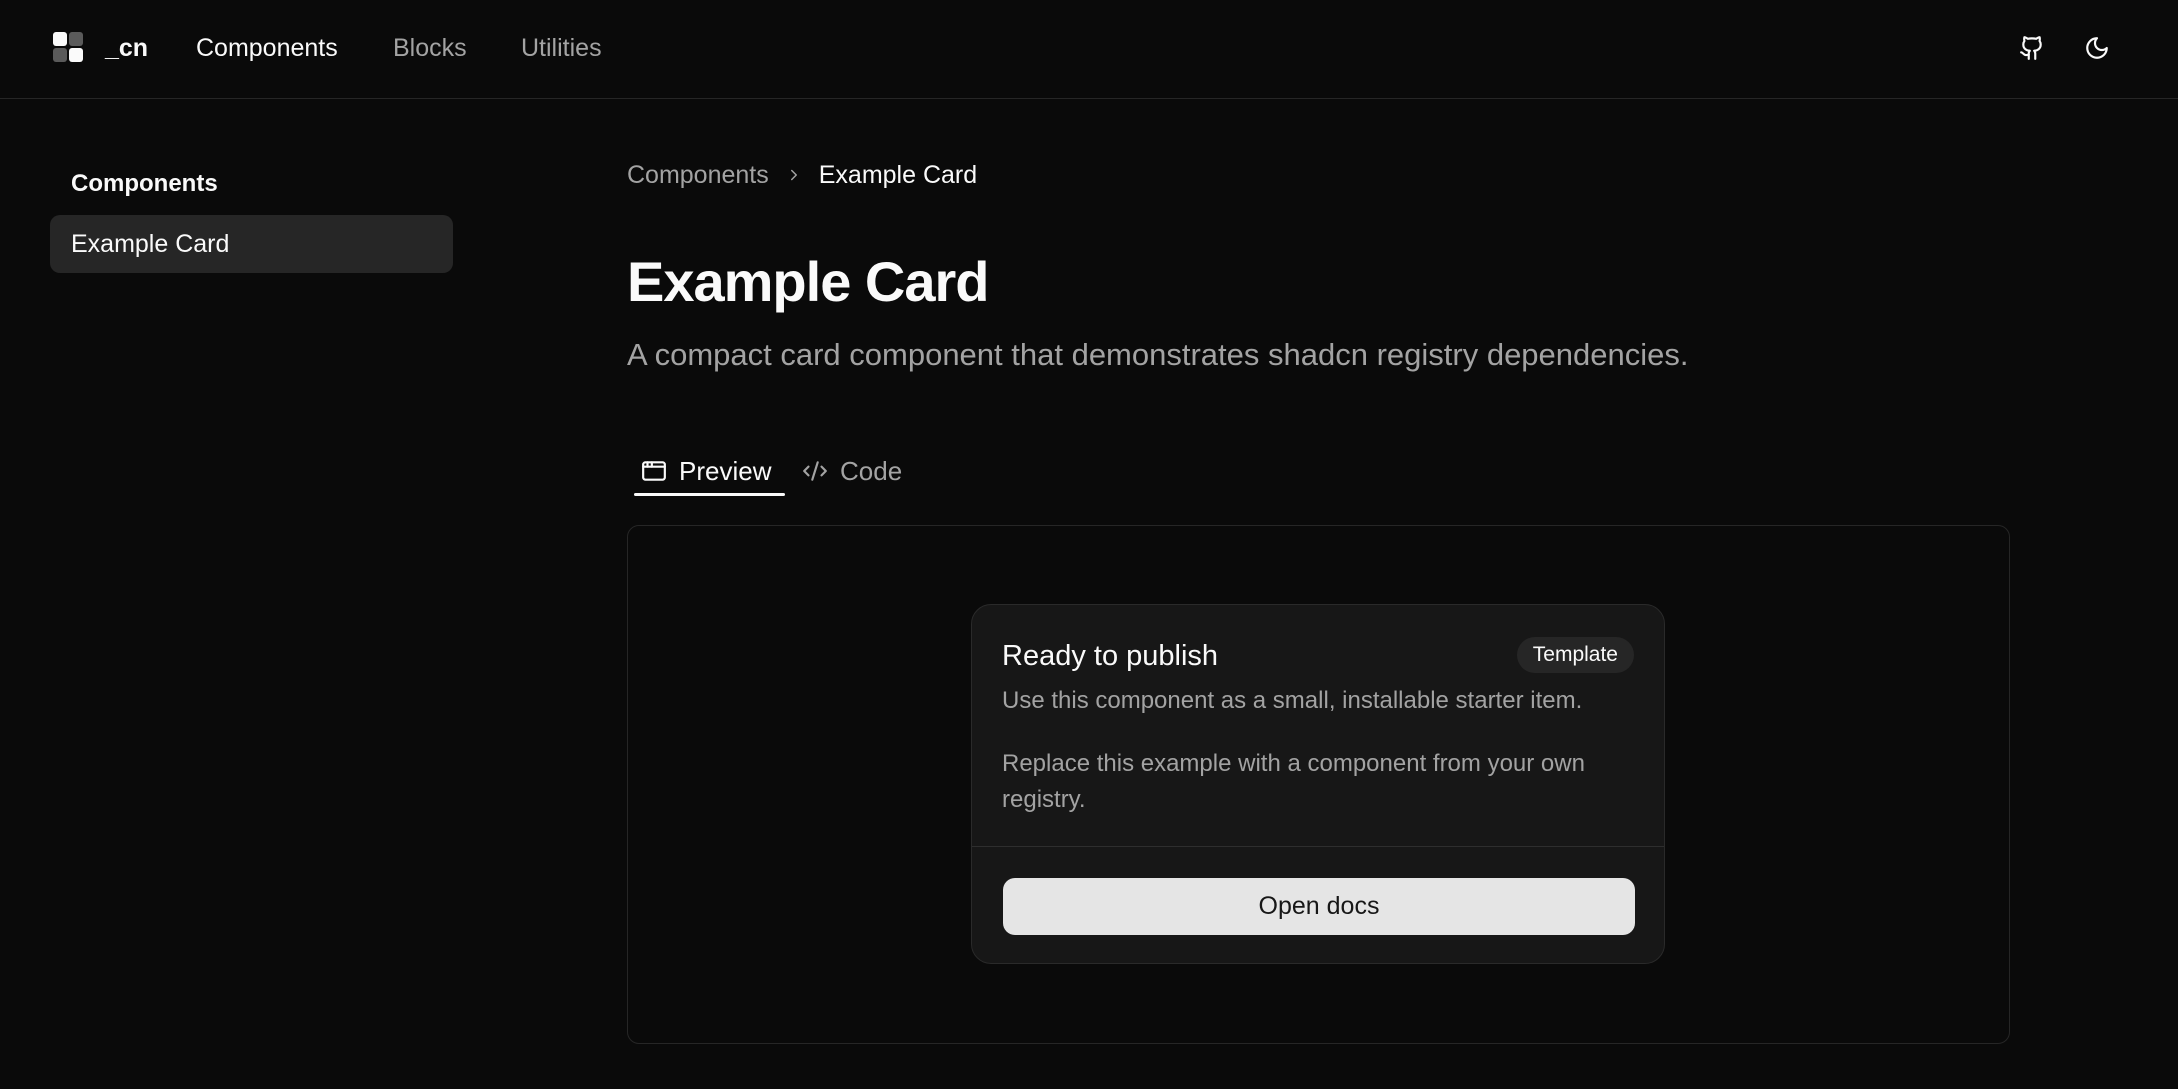 The width and height of the screenshot is (2178, 1089). I want to click on nav-components: Components, so click(267, 48).